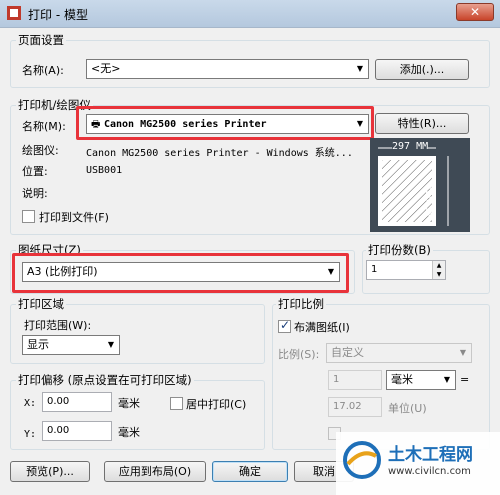 The width and height of the screenshot is (500, 495). What do you see at coordinates (322, 327) in the screenshot?
I see `fit-to-paper-label: 布满图纸(I)` at bounding box center [322, 327].